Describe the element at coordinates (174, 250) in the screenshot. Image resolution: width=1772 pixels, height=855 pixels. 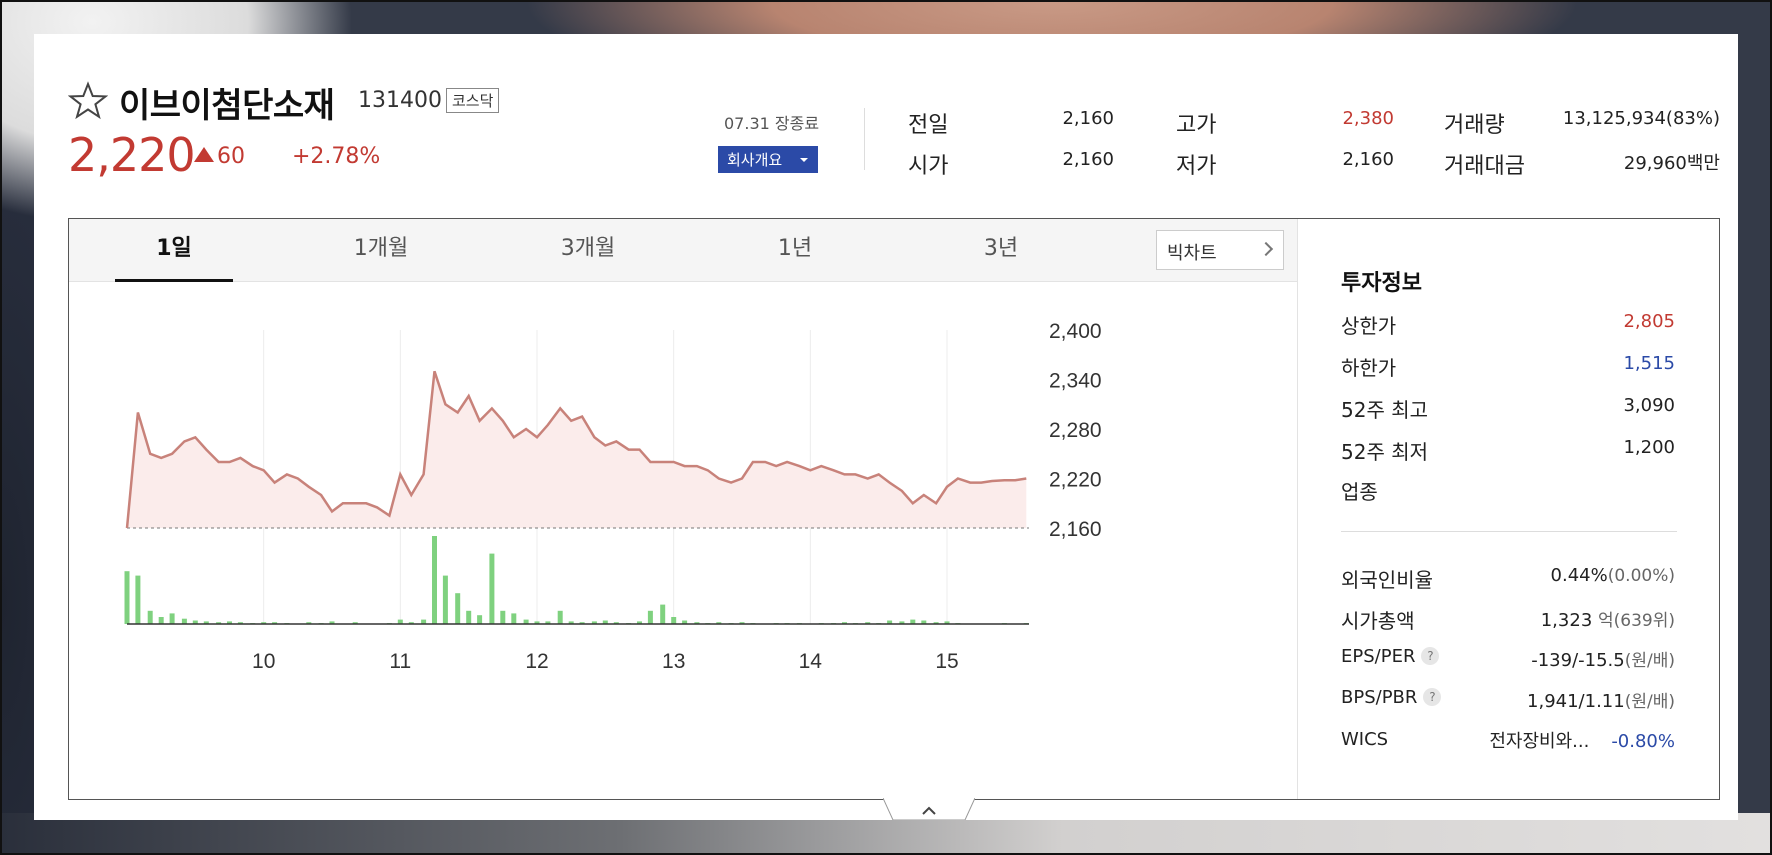
I see `tab-1day: 1일` at that location.